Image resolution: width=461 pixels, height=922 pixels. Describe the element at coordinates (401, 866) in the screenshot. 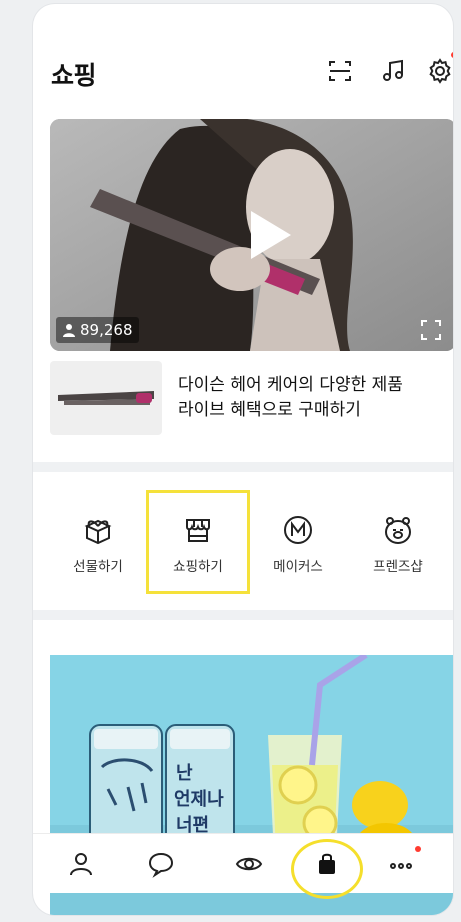

I see `more-icon` at that location.